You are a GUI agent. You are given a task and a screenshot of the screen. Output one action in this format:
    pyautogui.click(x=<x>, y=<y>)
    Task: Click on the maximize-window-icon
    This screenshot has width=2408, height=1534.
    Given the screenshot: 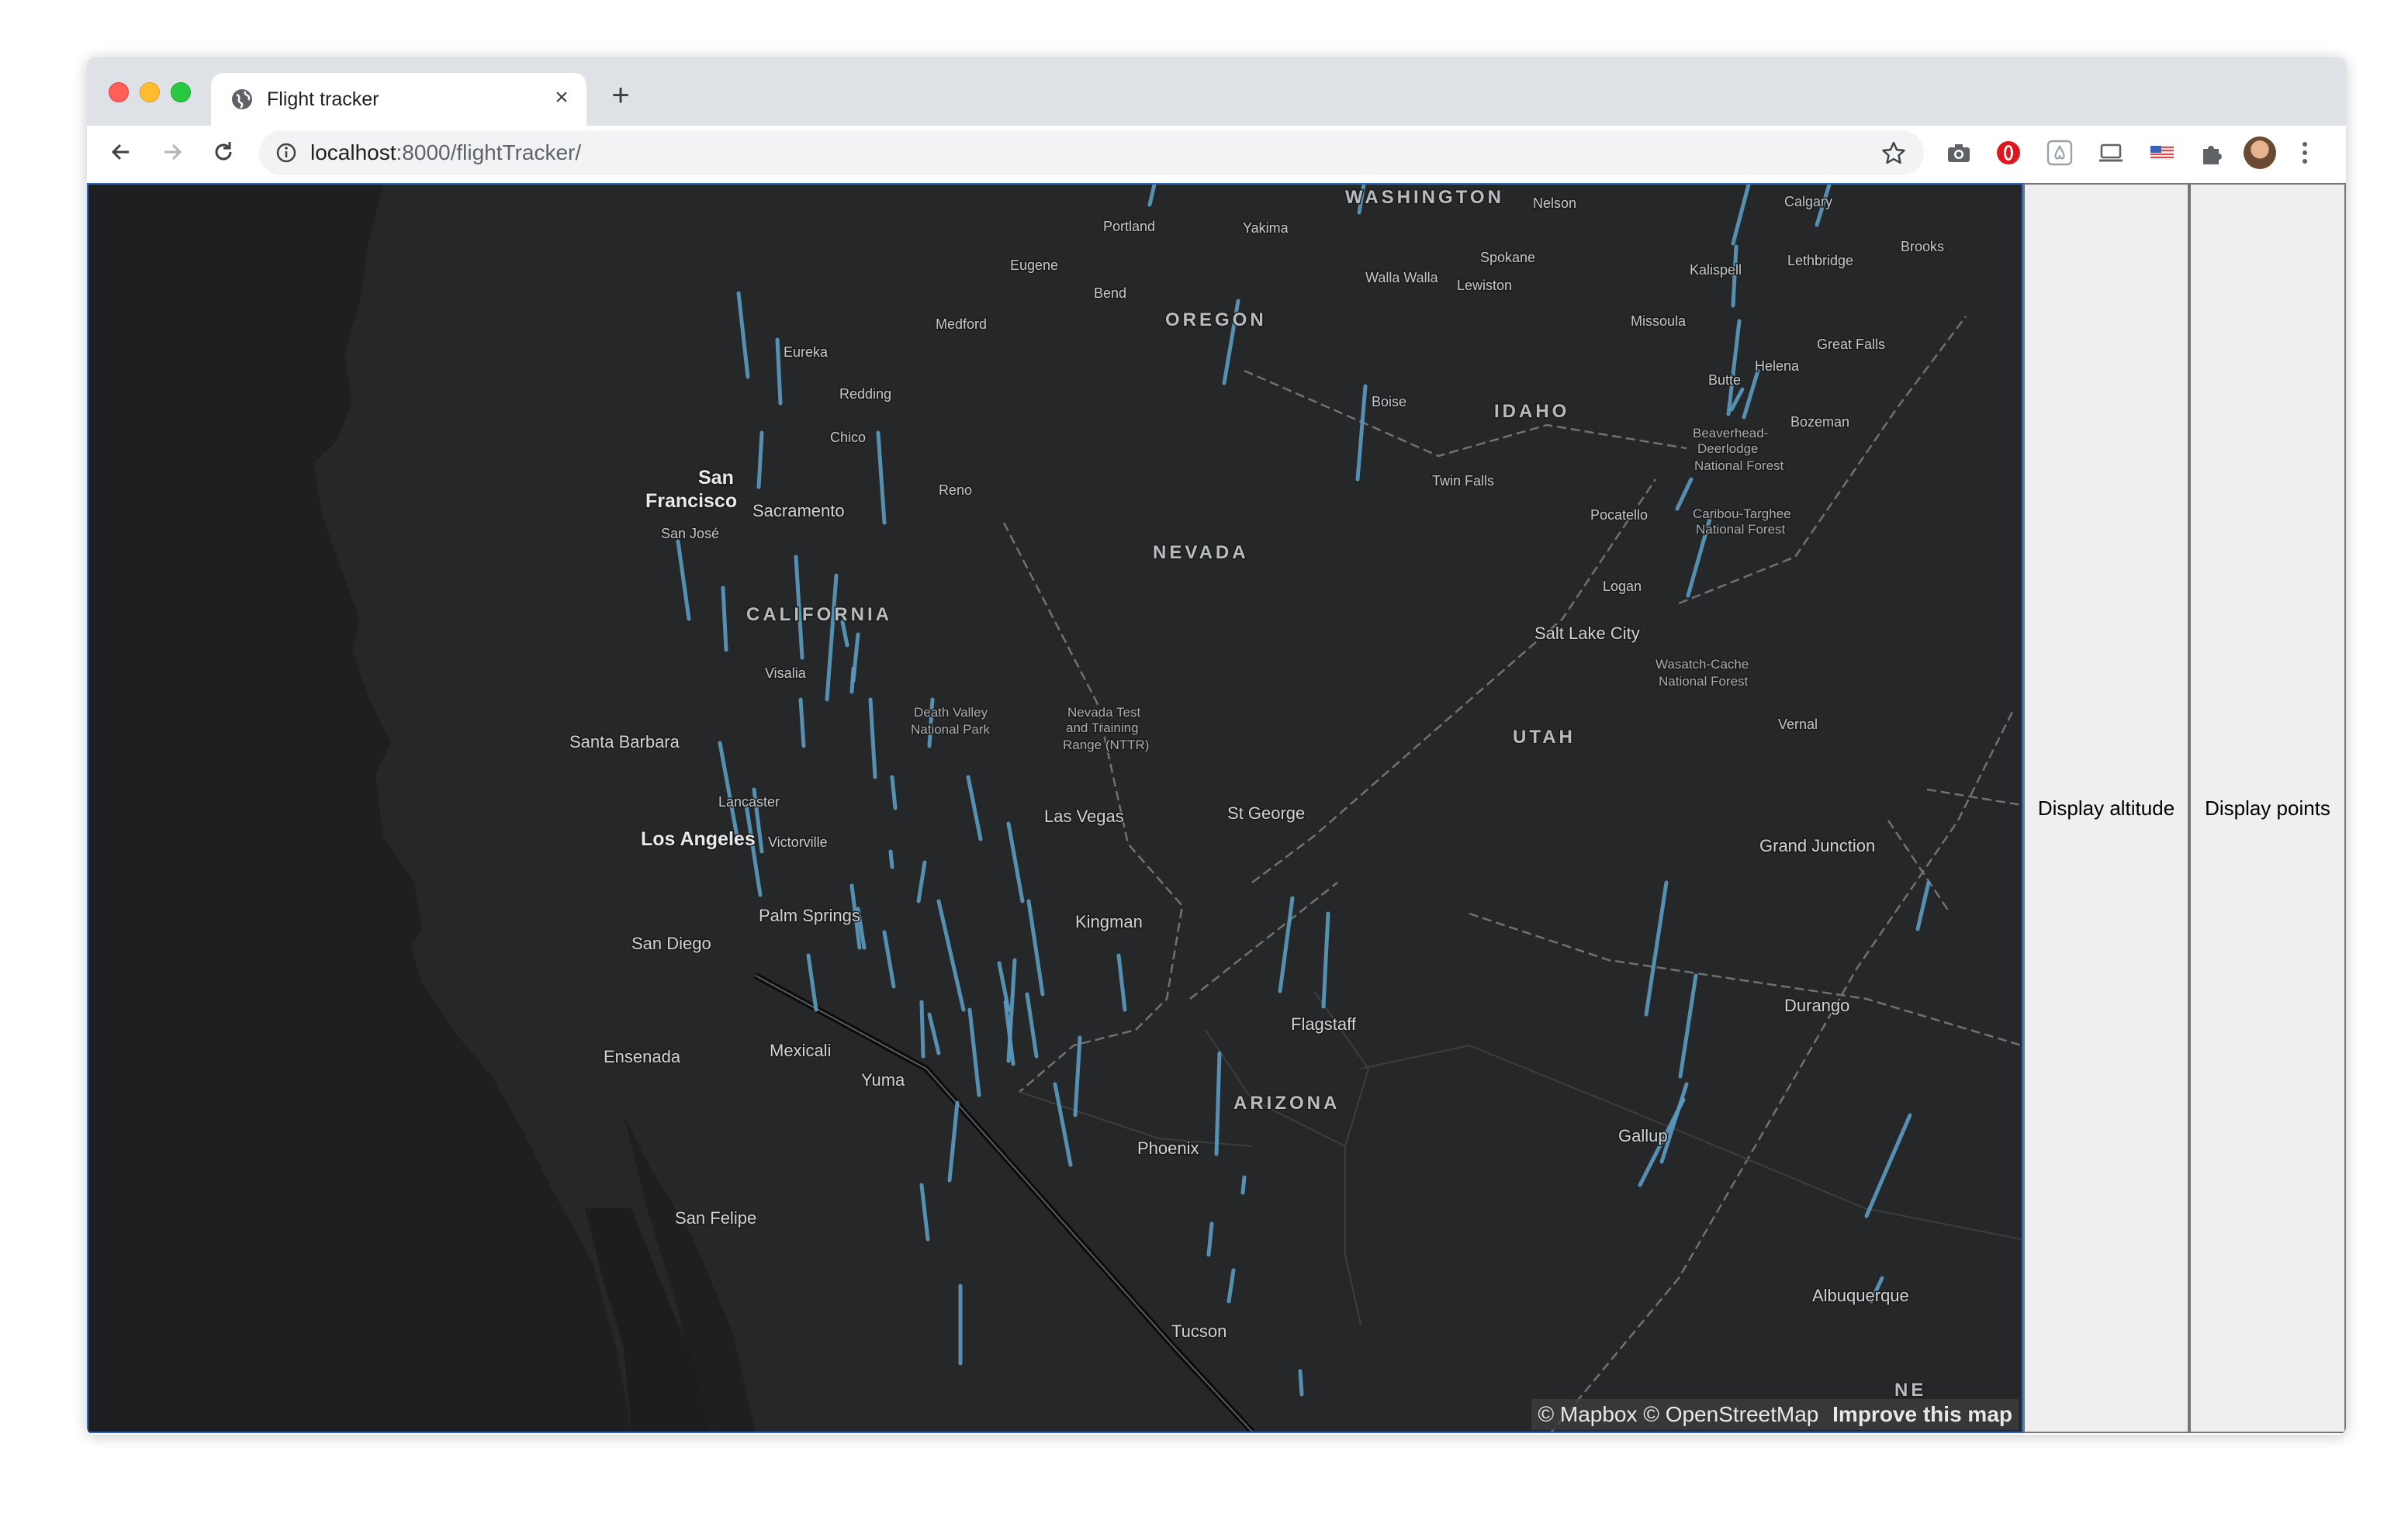 What is the action you would take?
    pyautogui.click(x=181, y=92)
    